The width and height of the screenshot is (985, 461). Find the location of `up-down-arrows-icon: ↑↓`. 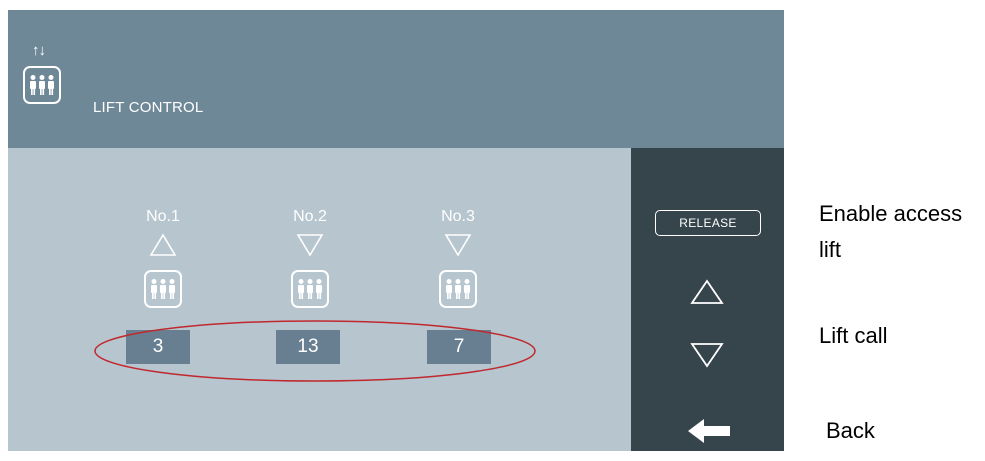

up-down-arrows-icon: ↑↓ is located at coordinates (39, 50).